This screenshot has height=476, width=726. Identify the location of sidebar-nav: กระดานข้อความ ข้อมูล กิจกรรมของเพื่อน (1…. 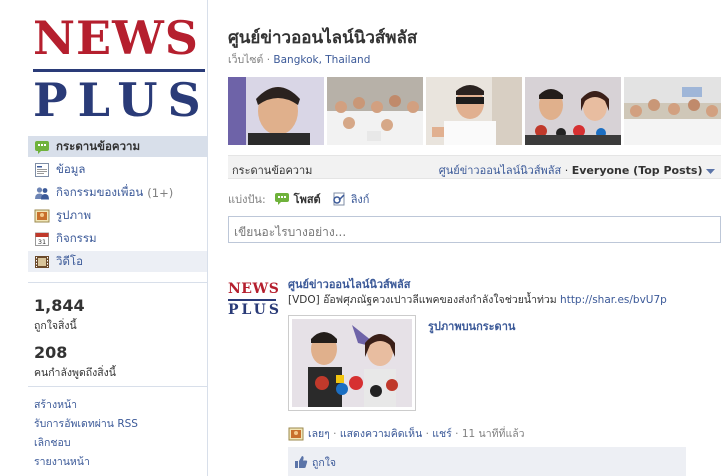
(117, 205).